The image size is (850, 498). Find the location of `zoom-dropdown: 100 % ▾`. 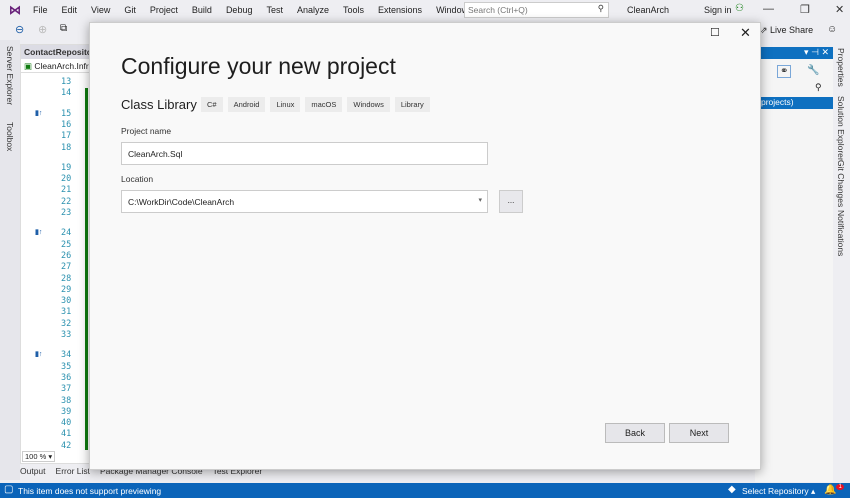

zoom-dropdown: 100 % ▾ is located at coordinates (39, 456).